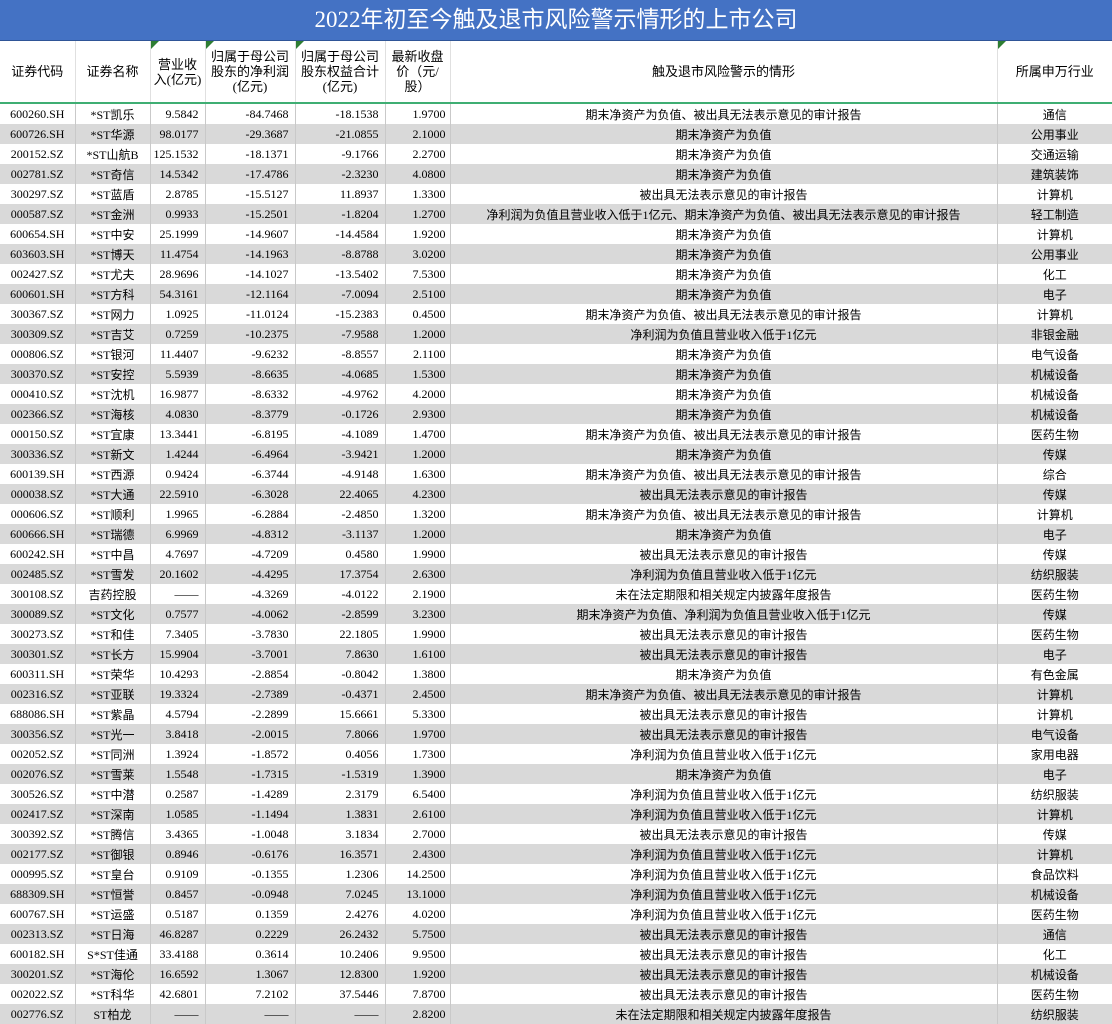 The height and width of the screenshot is (1024, 1112). Describe the element at coordinates (340, 334) in the screenshot. I see `cell-equity: -7.9588` at that location.